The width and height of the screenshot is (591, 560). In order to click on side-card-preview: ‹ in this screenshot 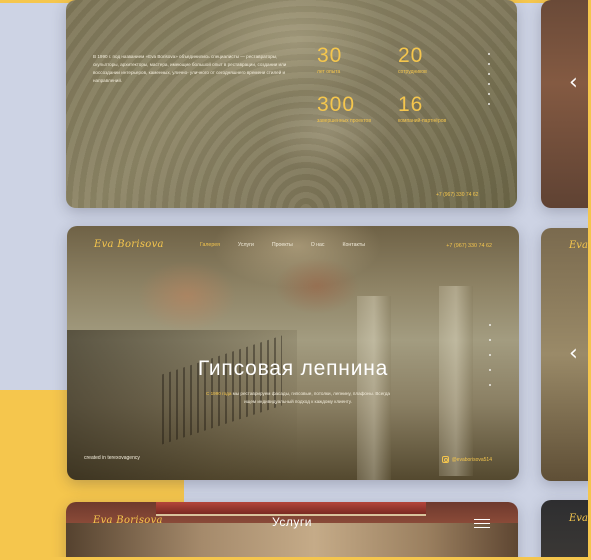, I will do `click(566, 104)`.